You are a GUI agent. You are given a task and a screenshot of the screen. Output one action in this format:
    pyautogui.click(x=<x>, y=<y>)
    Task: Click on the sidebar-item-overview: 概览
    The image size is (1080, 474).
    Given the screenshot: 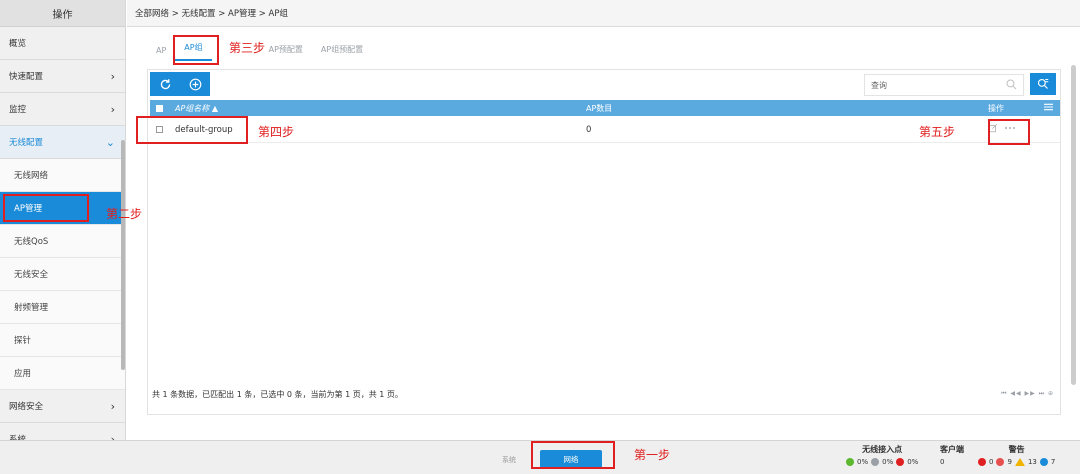 What is the action you would take?
    pyautogui.click(x=62, y=43)
    